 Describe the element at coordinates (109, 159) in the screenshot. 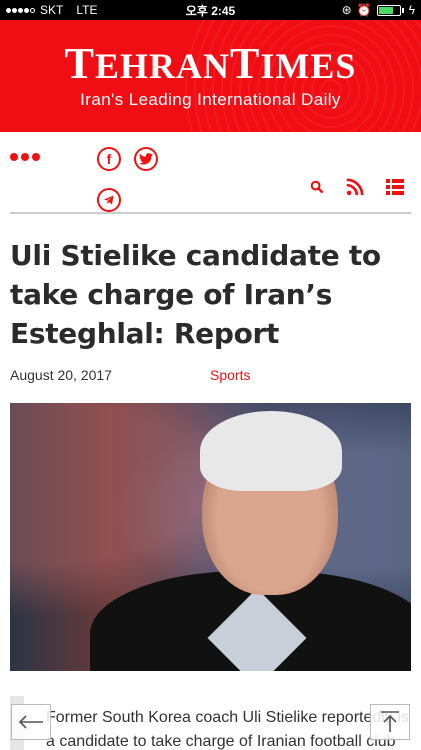

I see `facebook-icon: f` at that location.